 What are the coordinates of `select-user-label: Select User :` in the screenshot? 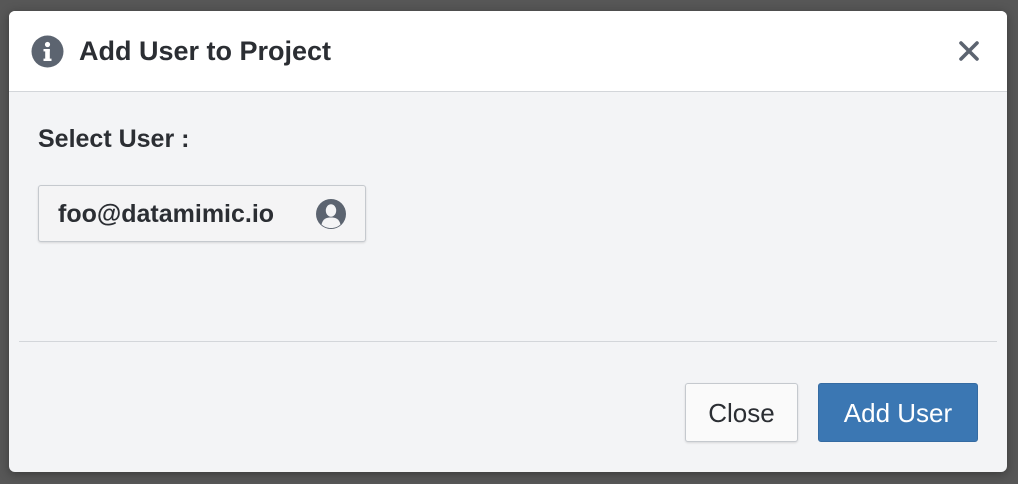 It's located at (114, 139).